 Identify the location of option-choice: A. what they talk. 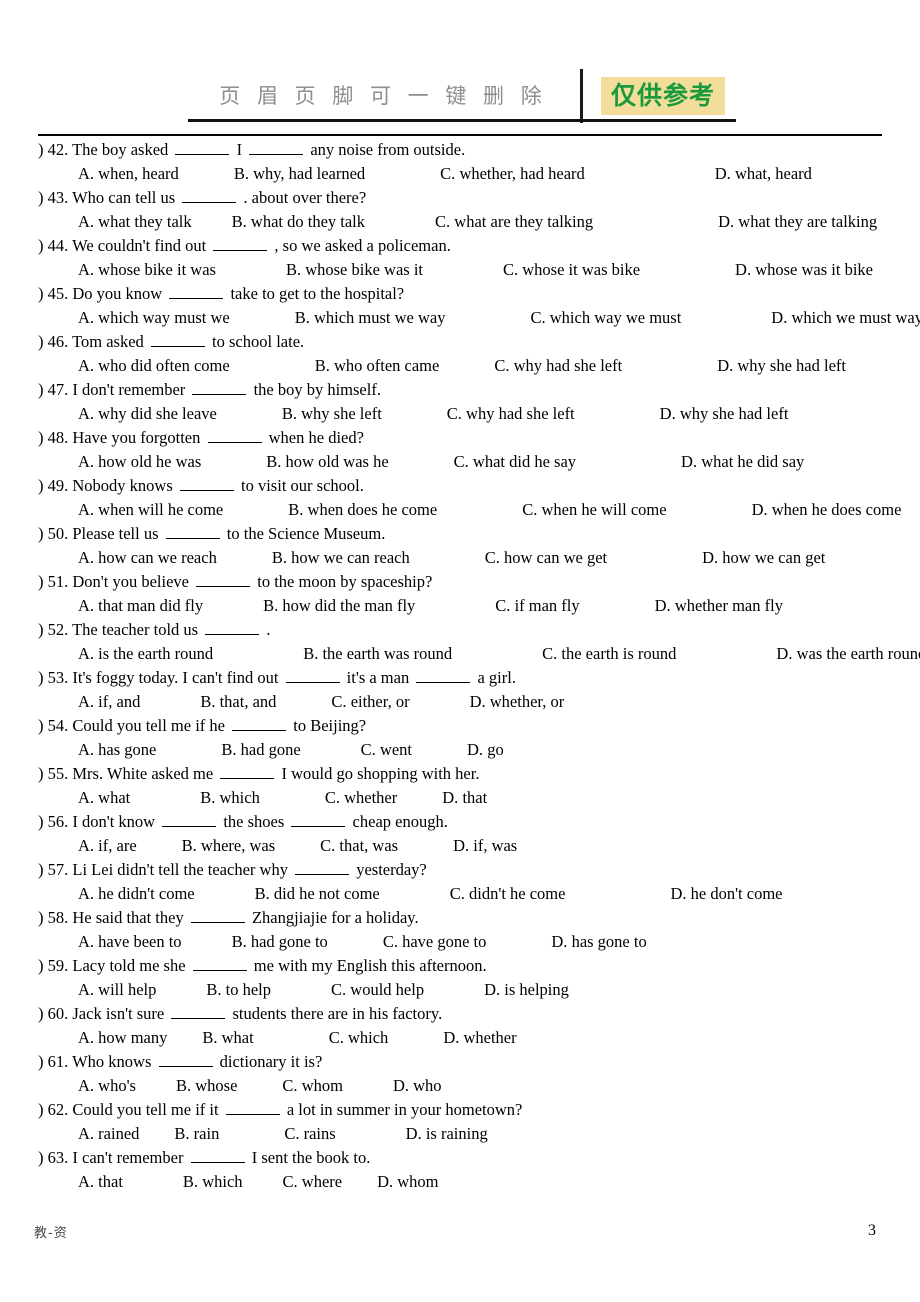
(135, 222).